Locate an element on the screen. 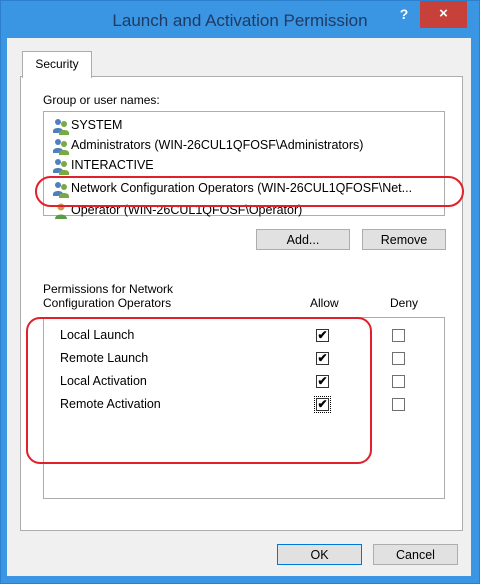  permissions-label-line2: Configuration Operators is located at coordinates (107, 303).